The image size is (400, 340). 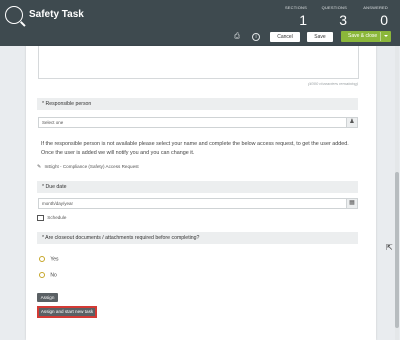 What do you see at coordinates (58, 203) in the screenshot?
I see `due-date-placeholder: month/day/year` at bounding box center [58, 203].